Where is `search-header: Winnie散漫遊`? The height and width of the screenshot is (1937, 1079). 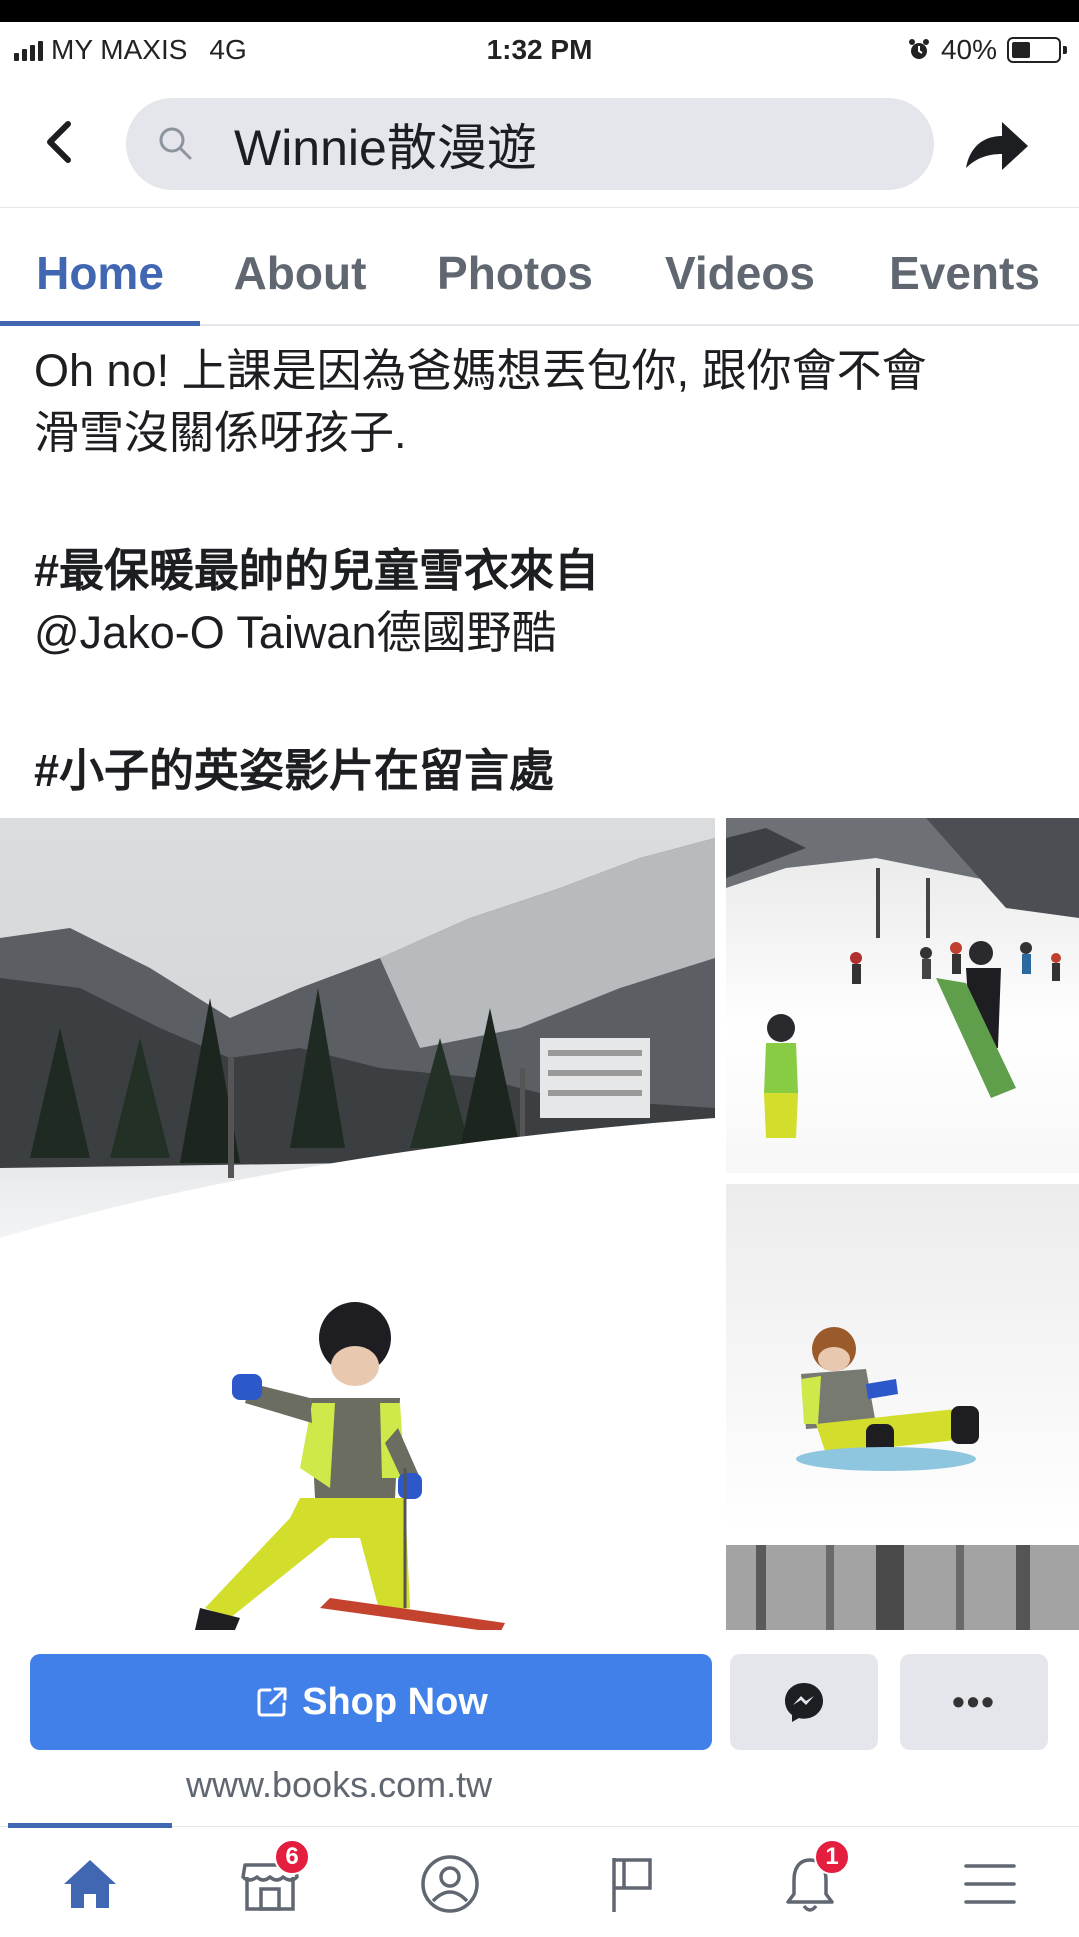 search-header: Winnie散漫遊 is located at coordinates (539, 143).